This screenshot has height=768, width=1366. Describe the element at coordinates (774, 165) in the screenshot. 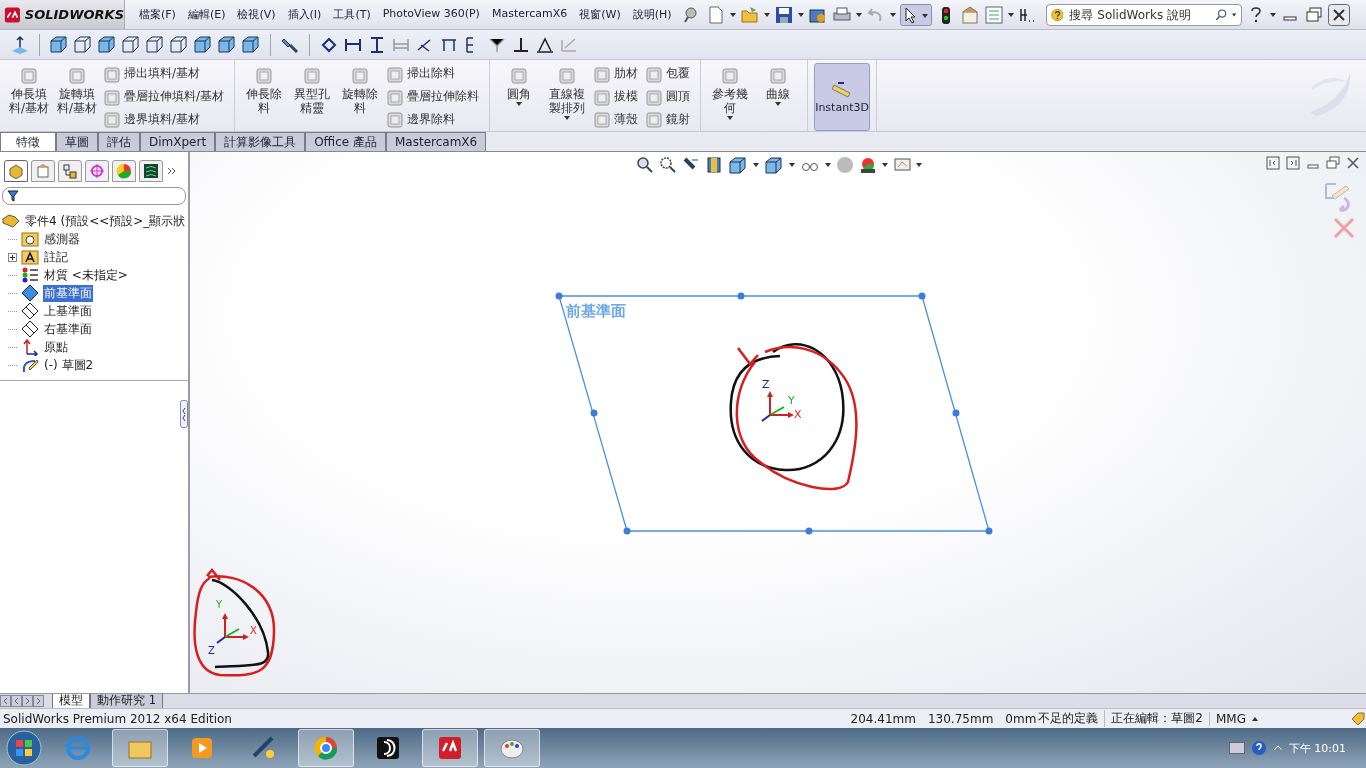

I see `display-style-icon` at that location.